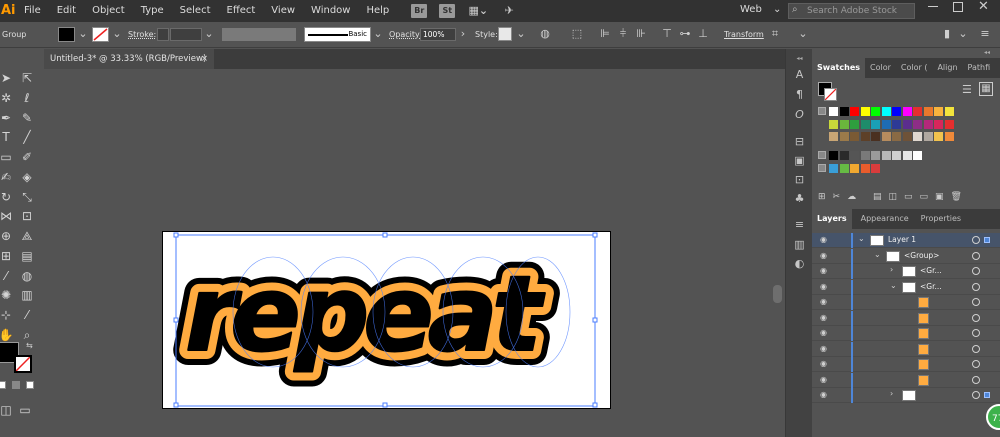 The width and height of the screenshot is (1000, 437). Describe the element at coordinates (906, 256) in the screenshot. I see `sublayer-row: ◉ ⌄ <Group>` at that location.